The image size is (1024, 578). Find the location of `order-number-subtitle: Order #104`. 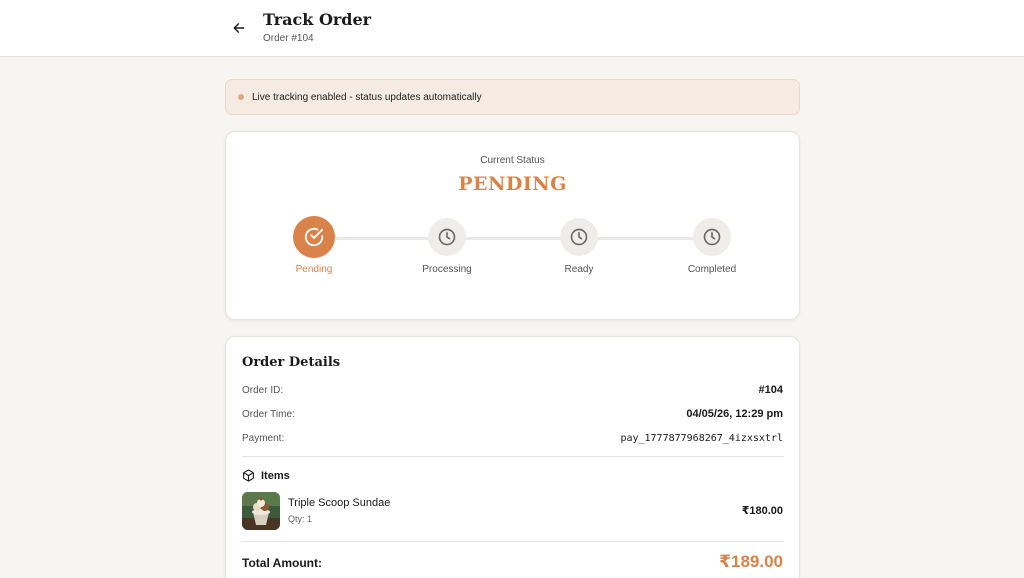

order-number-subtitle: Order #104 is located at coordinates (288, 38).